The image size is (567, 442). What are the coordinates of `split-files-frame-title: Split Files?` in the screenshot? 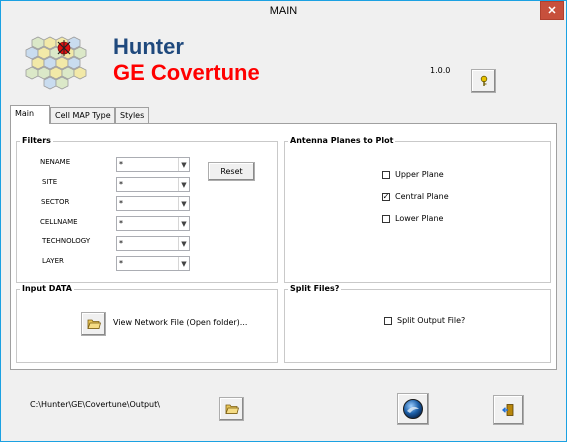 It's located at (315, 288).